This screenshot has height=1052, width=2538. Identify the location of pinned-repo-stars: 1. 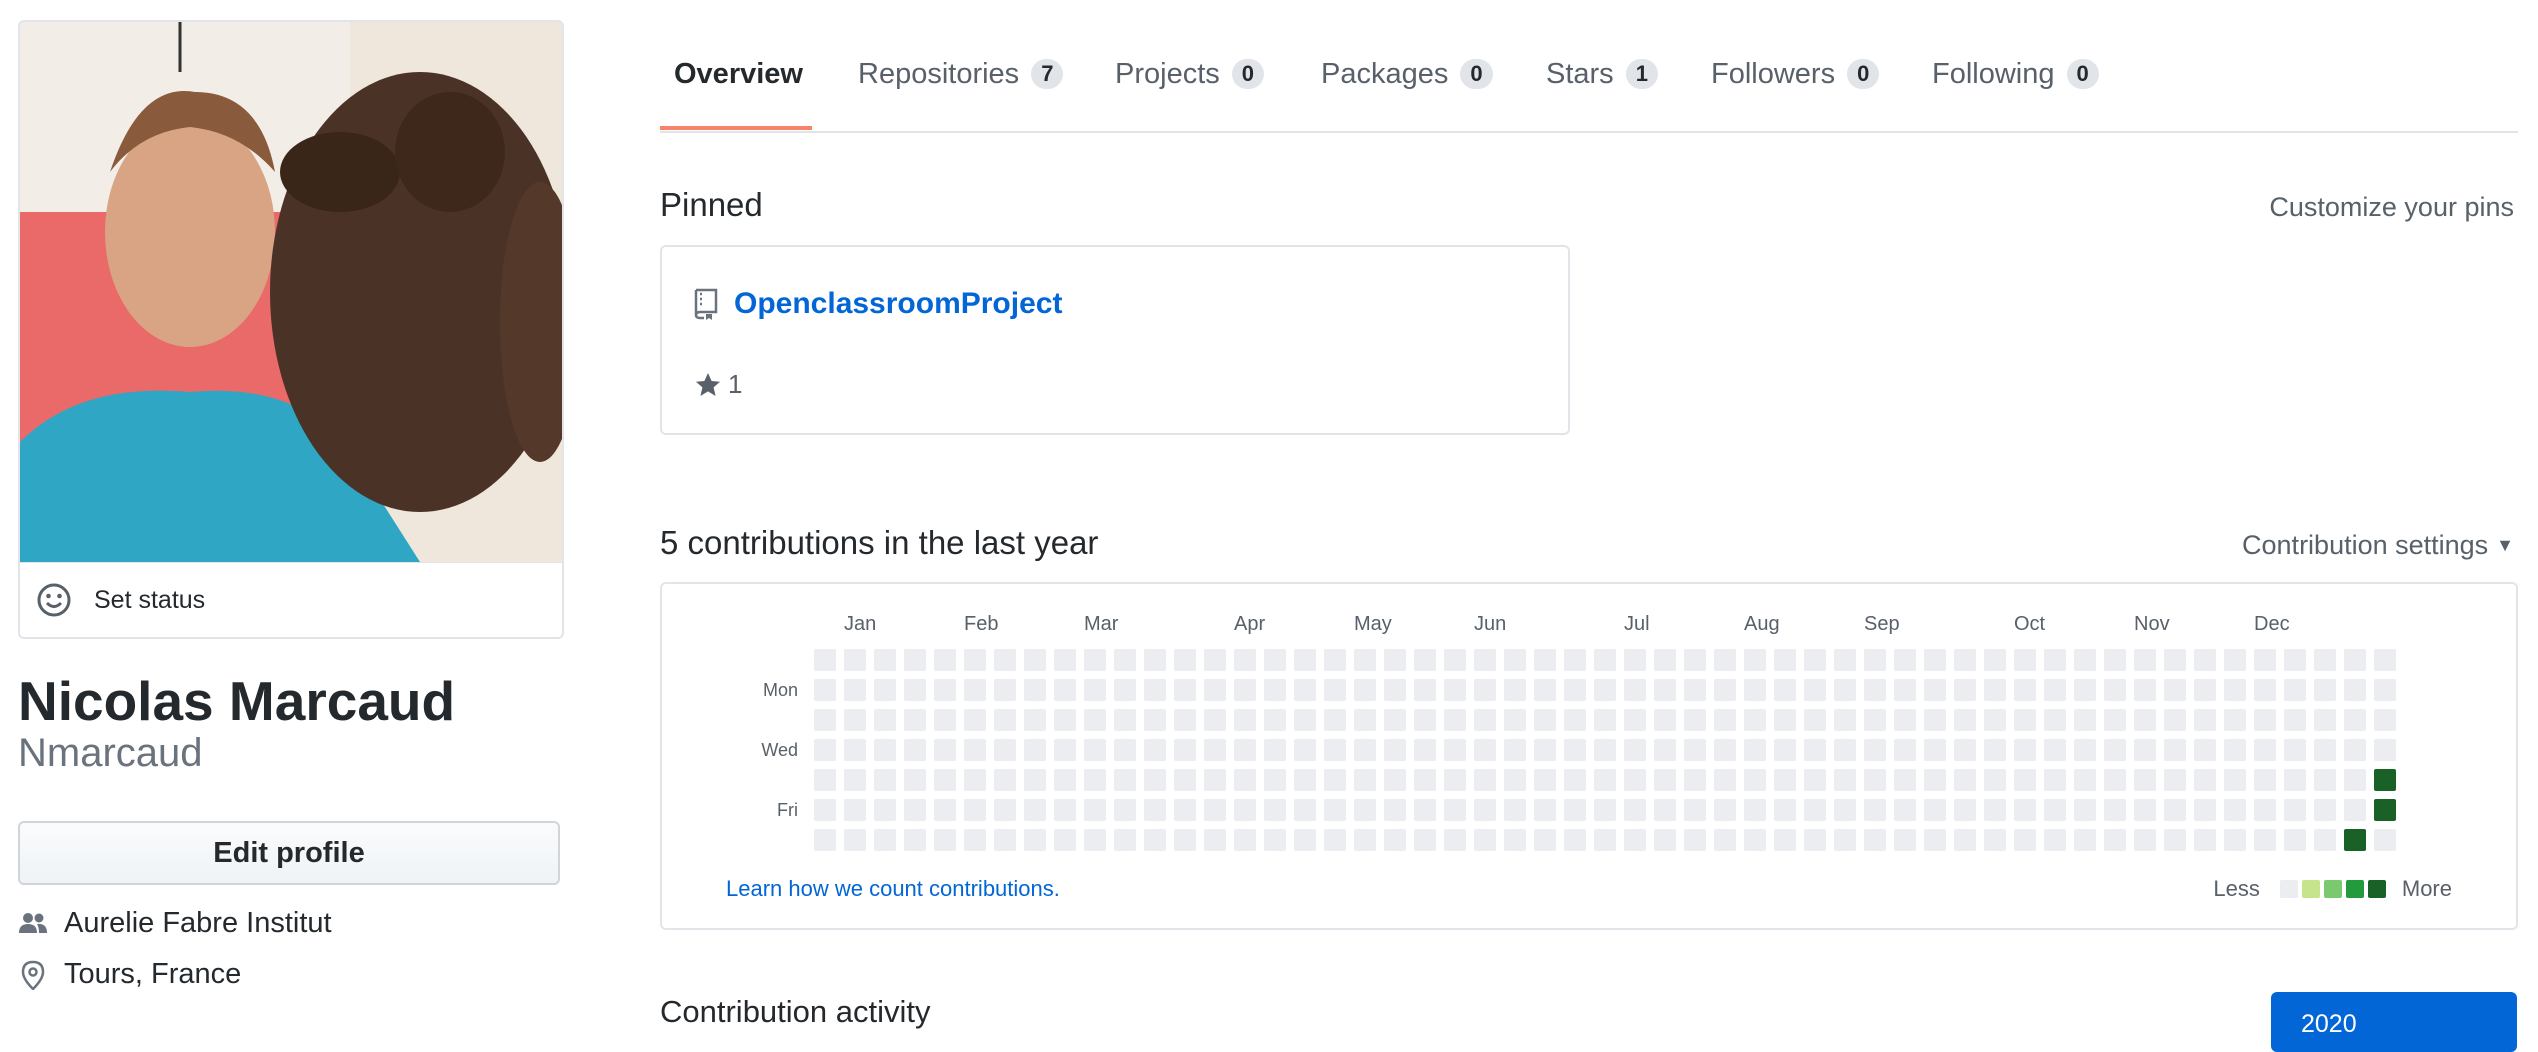
(718, 384).